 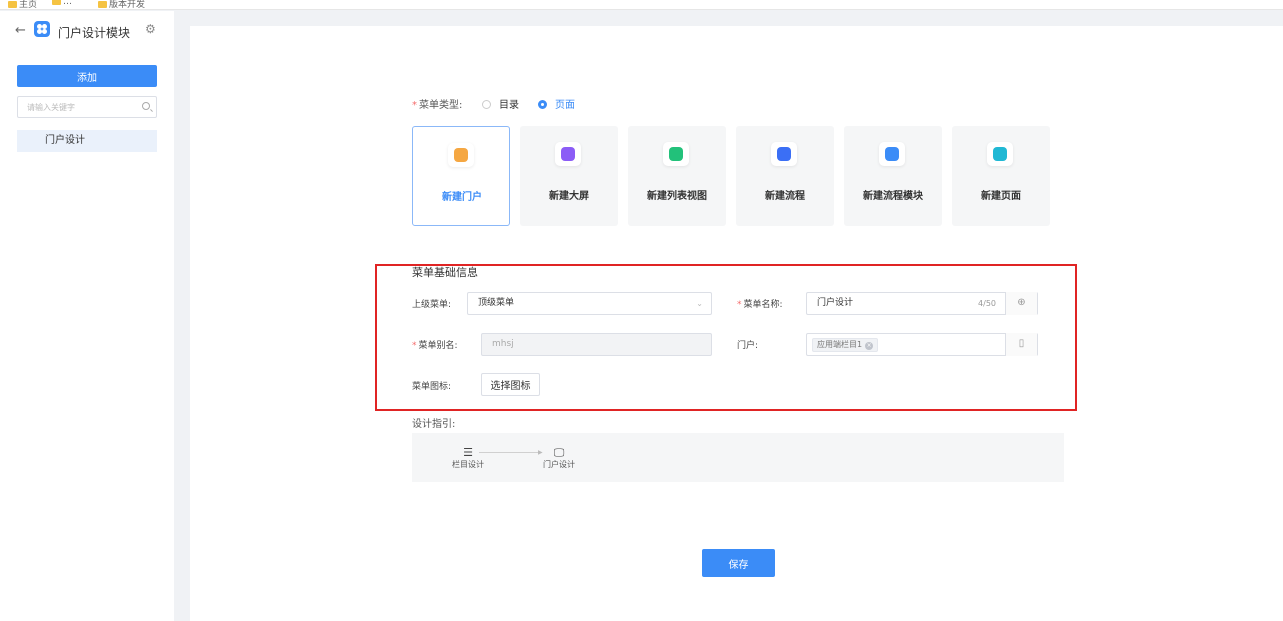 What do you see at coordinates (432, 305) in the screenshot?
I see `parent-menu-label: 上级菜单:` at bounding box center [432, 305].